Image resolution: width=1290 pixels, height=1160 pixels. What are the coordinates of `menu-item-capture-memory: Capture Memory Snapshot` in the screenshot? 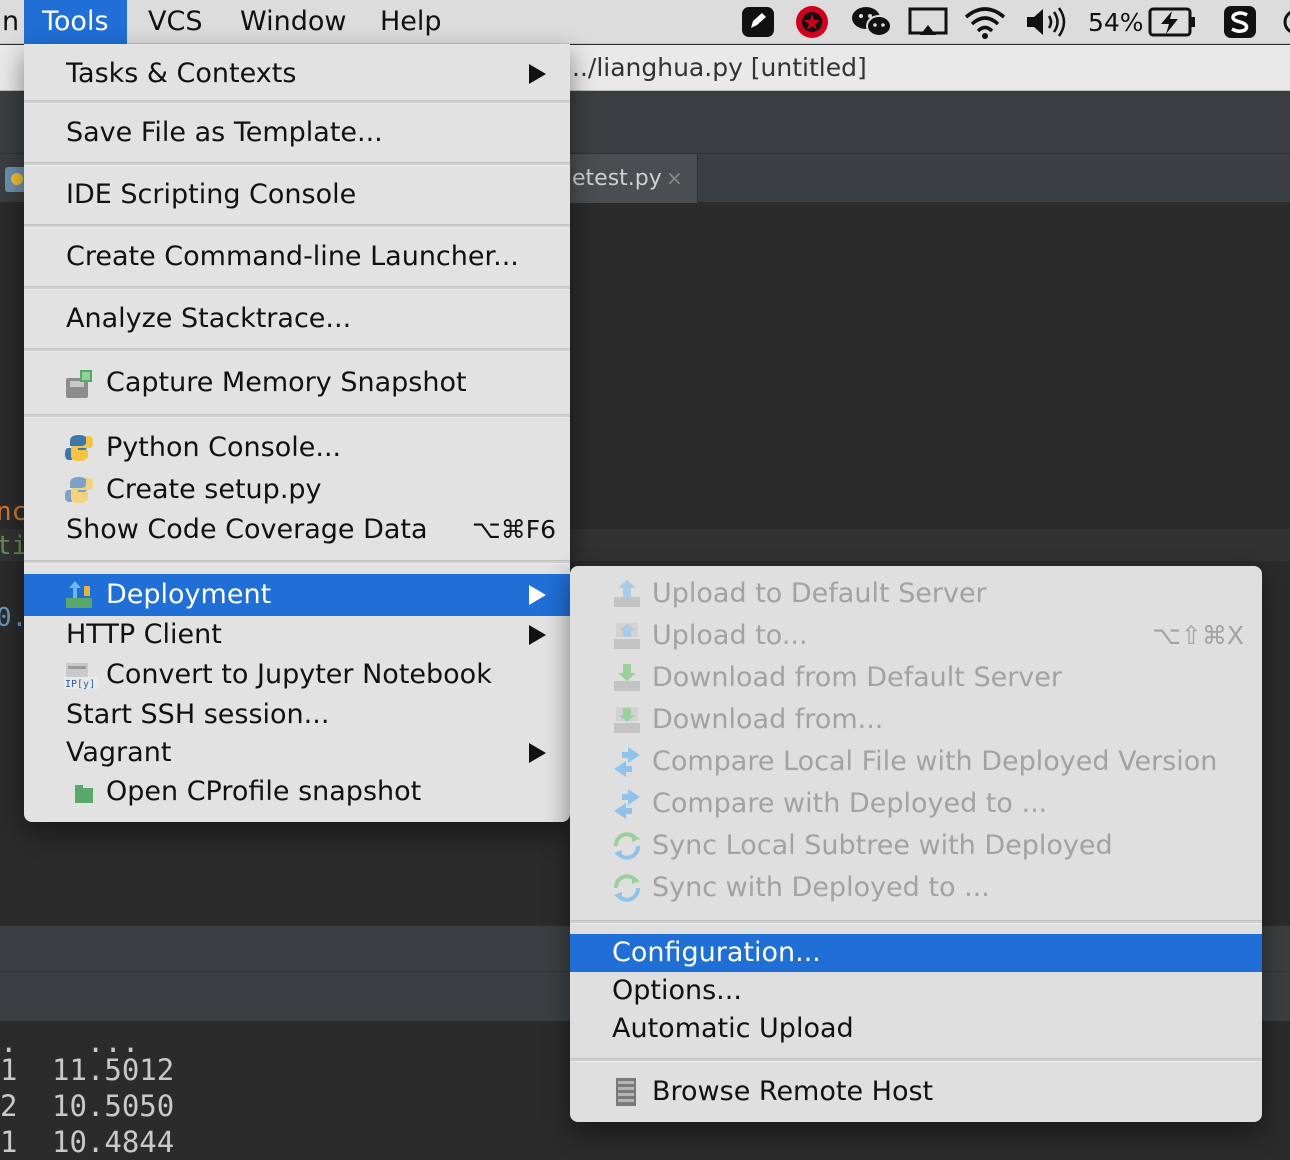 It's located at (297, 383).